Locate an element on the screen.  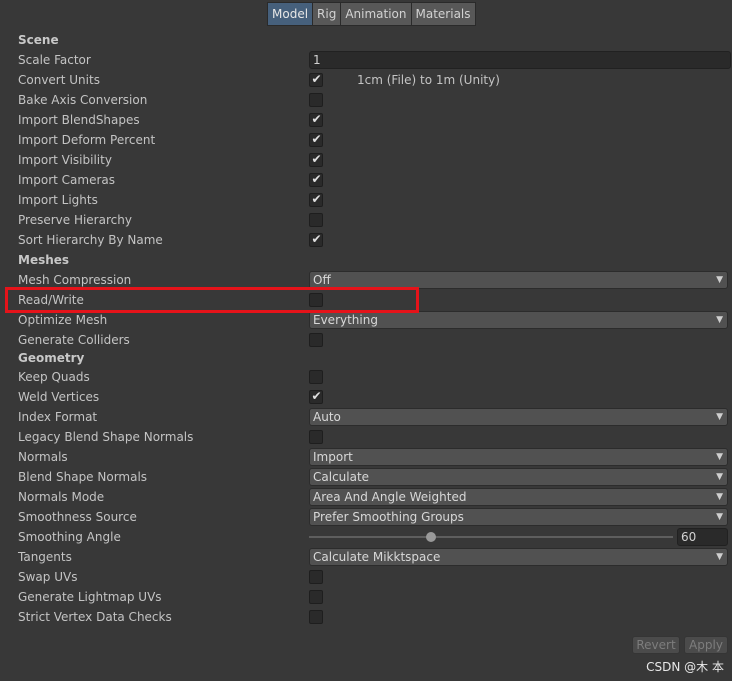
tab-model: Model is located at coordinates (290, 14).